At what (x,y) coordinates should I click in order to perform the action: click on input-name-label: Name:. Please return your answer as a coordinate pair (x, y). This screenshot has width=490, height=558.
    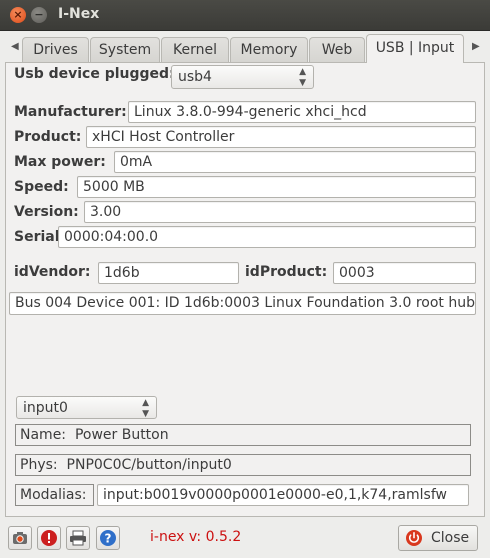
    Looking at the image, I should click on (43, 435).